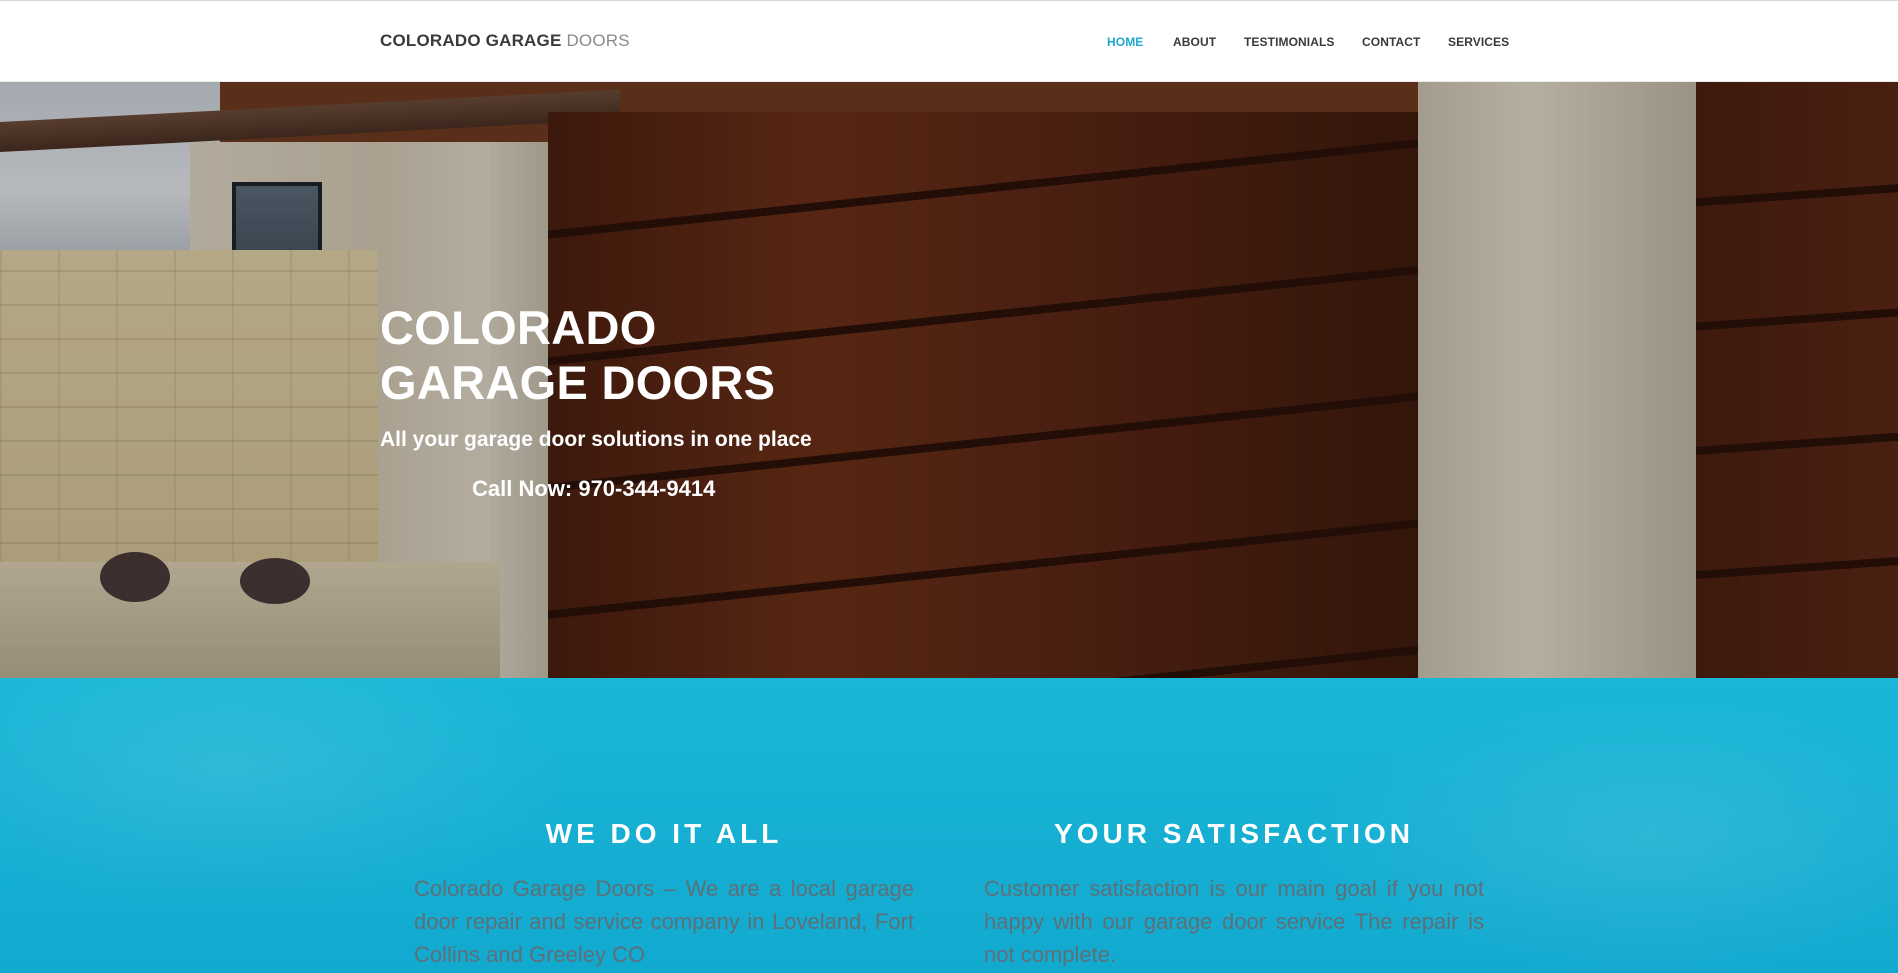 This screenshot has height=973, width=1898. Describe the element at coordinates (577, 355) in the screenshot. I see `hero-title: COLORADO GARAGE DOORS` at that location.